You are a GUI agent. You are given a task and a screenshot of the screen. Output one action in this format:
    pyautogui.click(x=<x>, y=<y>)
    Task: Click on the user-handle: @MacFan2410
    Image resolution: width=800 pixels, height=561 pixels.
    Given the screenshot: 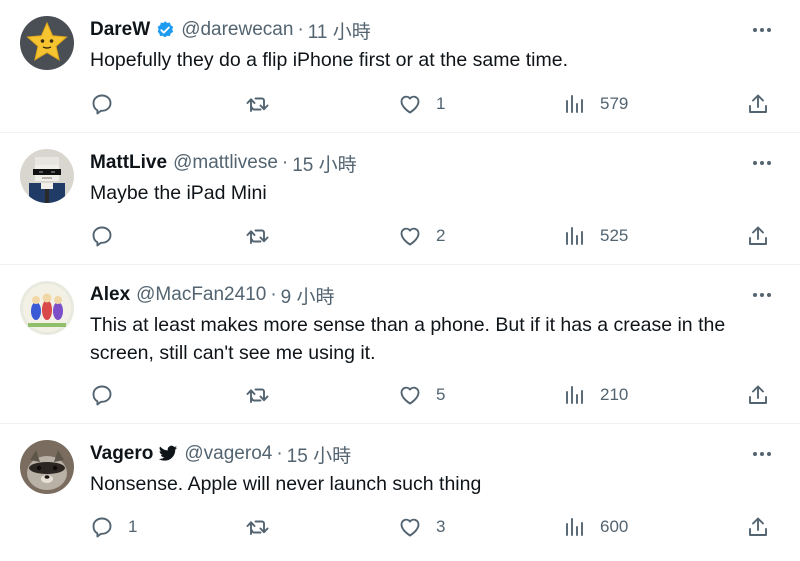 What is the action you would take?
    pyautogui.click(x=201, y=295)
    